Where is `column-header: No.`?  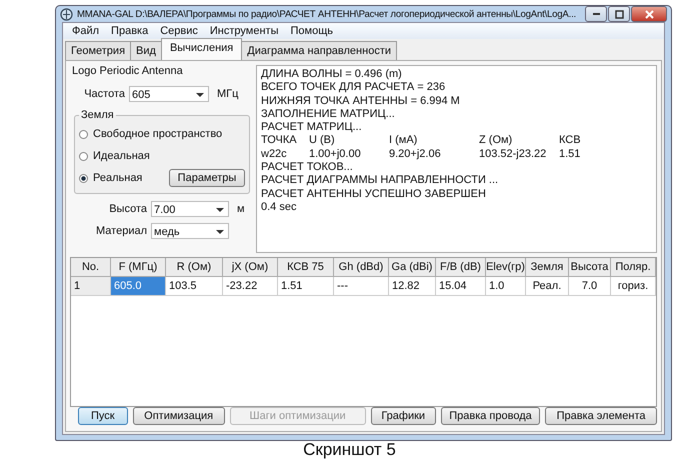 column-header: No. is located at coordinates (91, 267).